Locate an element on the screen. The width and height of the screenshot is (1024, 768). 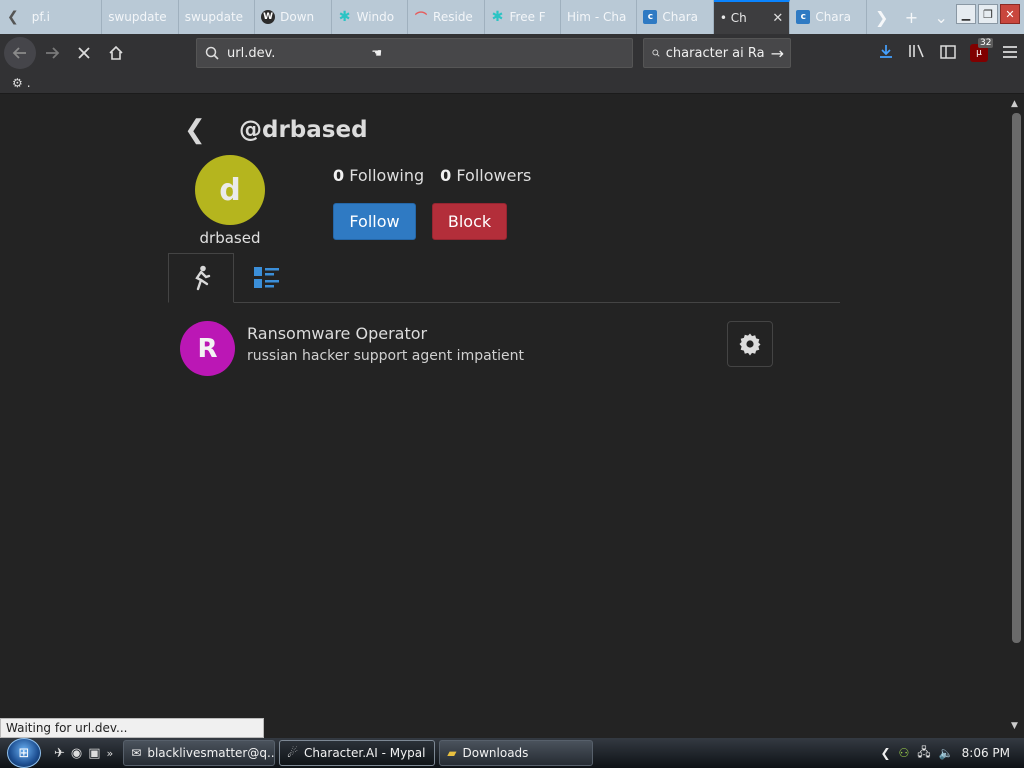
taskbar-button-label: Character.AI - Mypal is located at coordinates (365, 753).